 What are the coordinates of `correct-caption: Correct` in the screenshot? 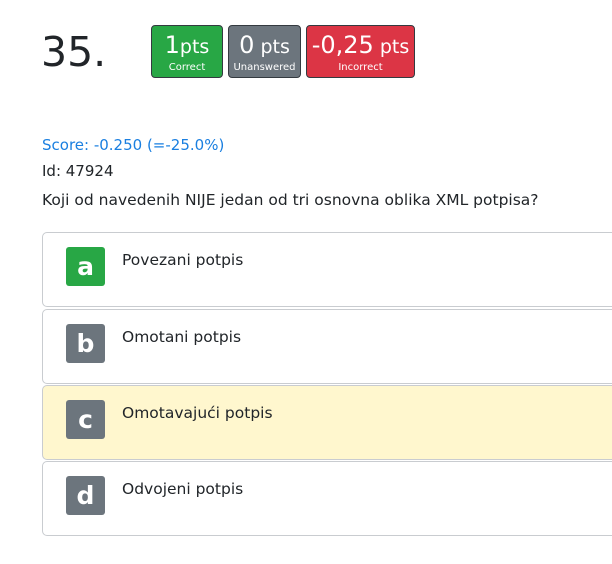 It's located at (187, 67).